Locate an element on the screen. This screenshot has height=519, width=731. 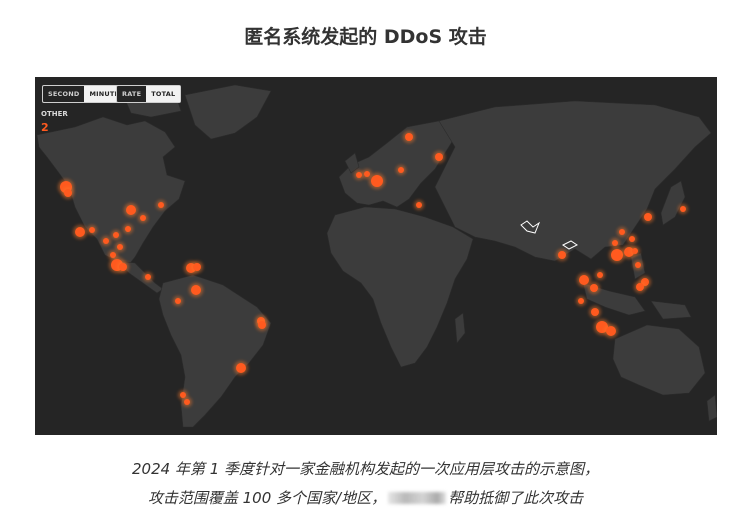
madagascar-landmass is located at coordinates (460, 328).